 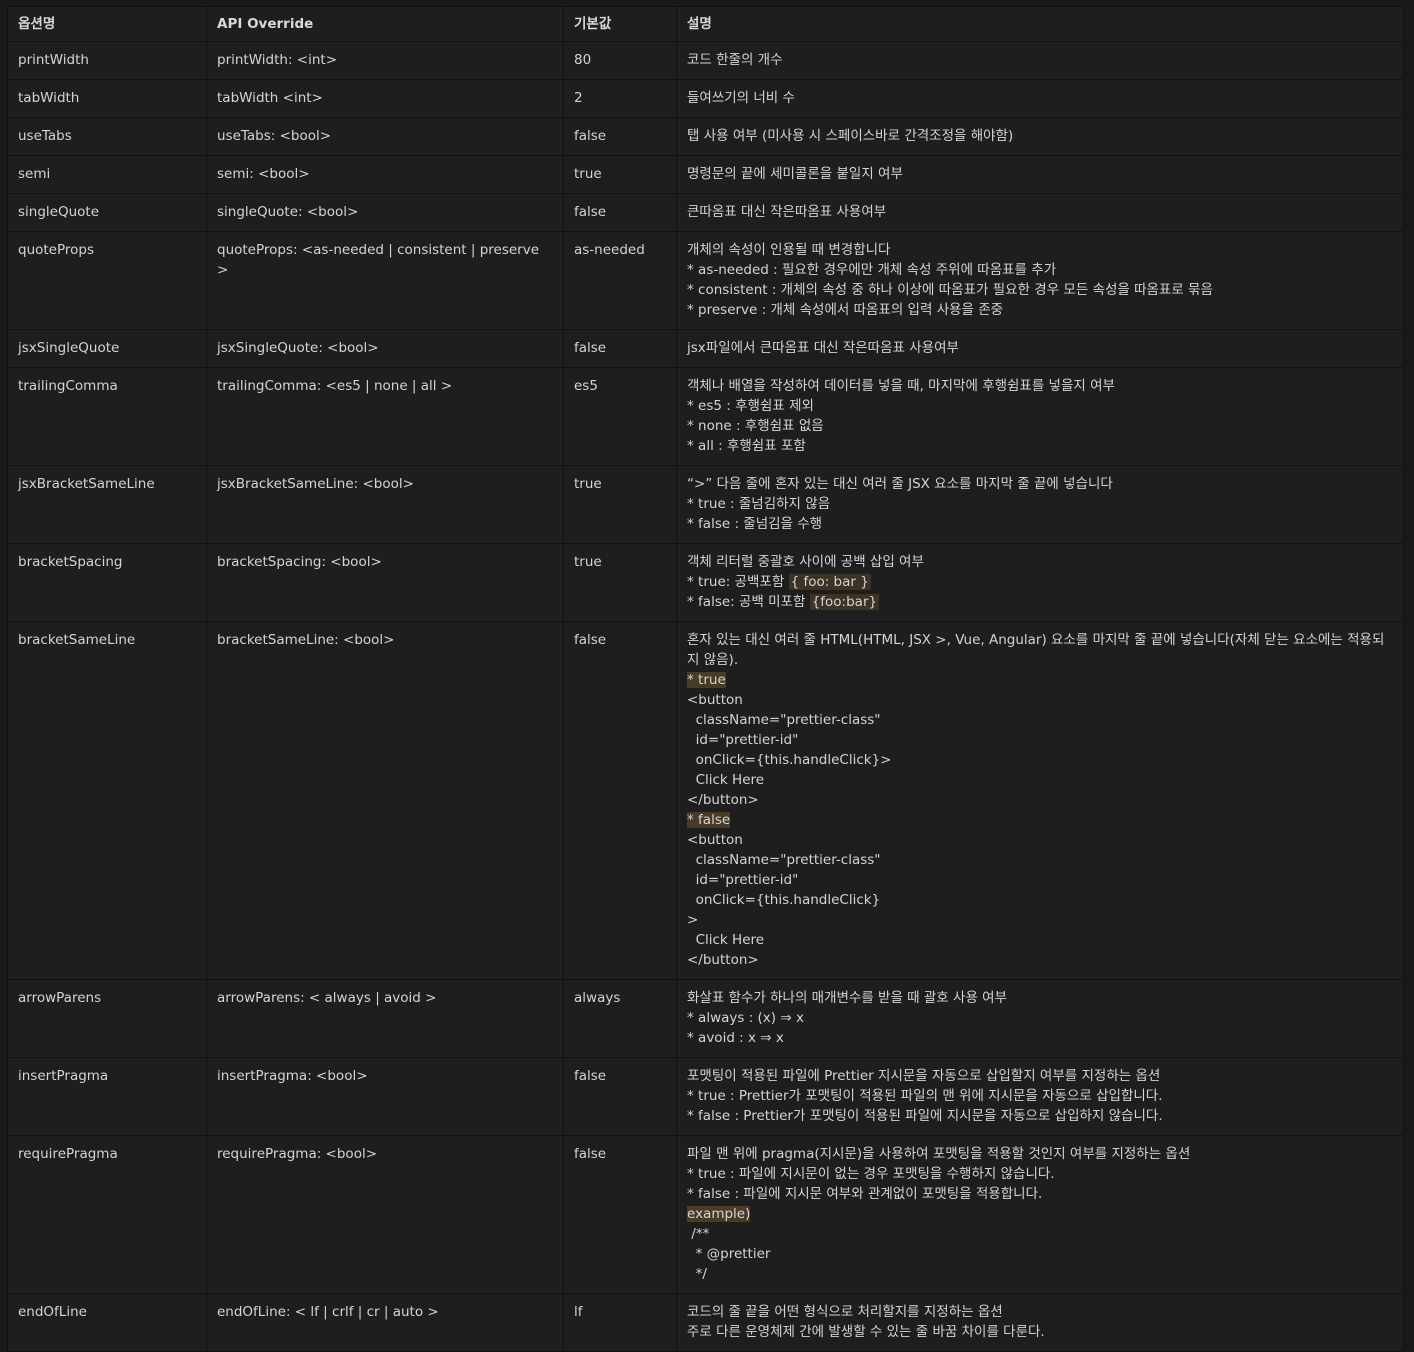 I want to click on option-name-cell: requirePragma, so click(x=107, y=1214).